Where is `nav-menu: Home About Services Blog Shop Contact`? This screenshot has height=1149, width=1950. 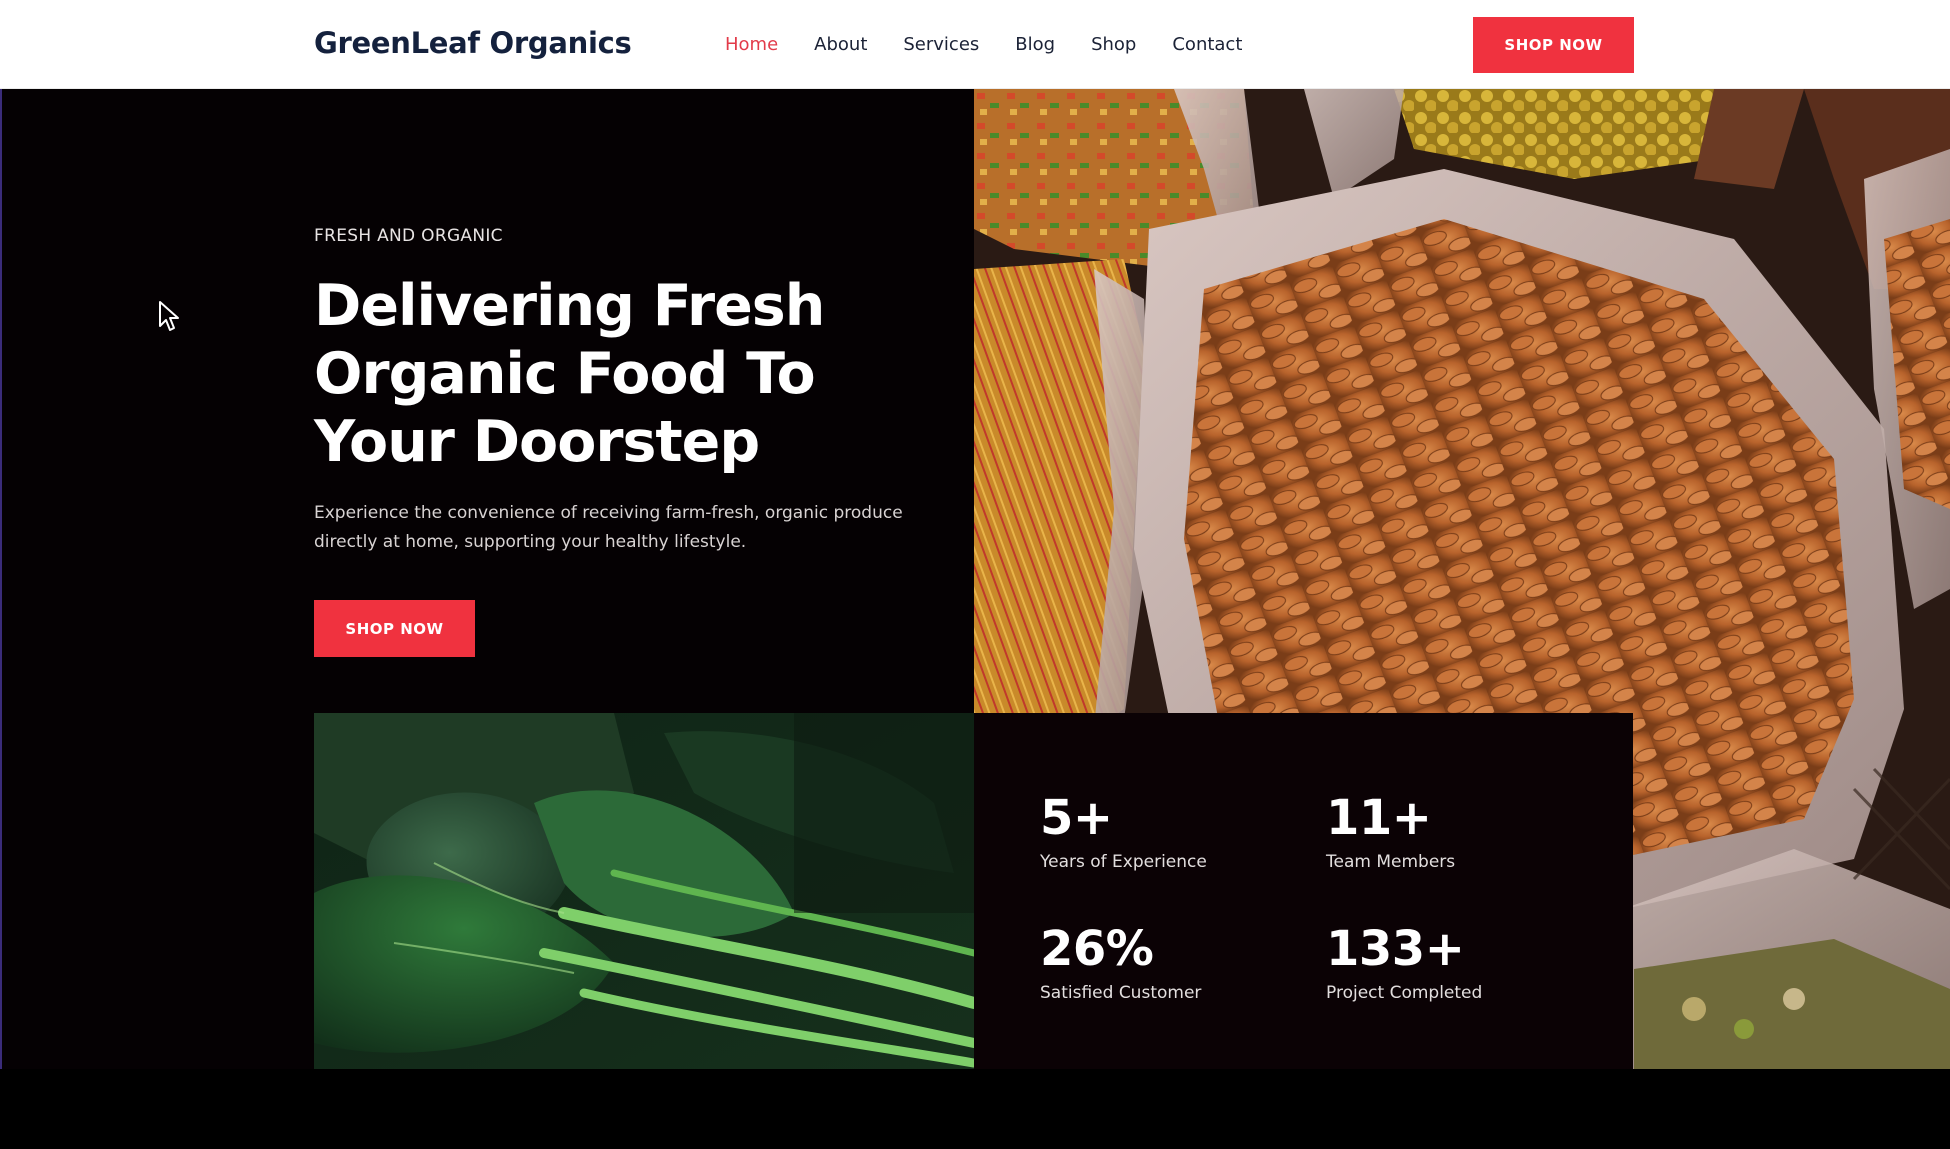 nav-menu: Home About Services Blog Shop Contact is located at coordinates (1001, 44).